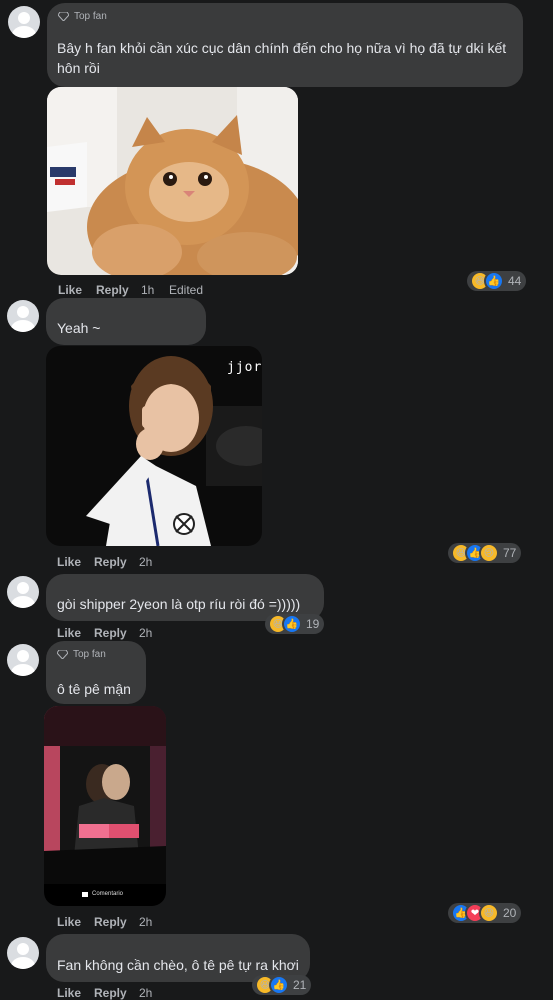 This screenshot has width=553, height=1000. What do you see at coordinates (510, 553) in the screenshot?
I see `reaction-count: 77` at bounding box center [510, 553].